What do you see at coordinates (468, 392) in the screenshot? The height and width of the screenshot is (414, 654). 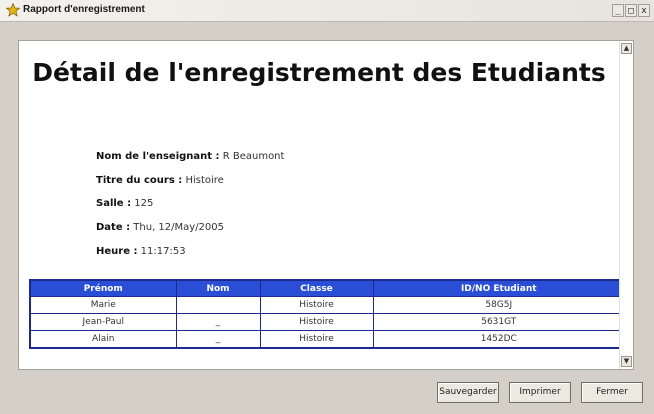 I see `save-button: Sauvegarder` at bounding box center [468, 392].